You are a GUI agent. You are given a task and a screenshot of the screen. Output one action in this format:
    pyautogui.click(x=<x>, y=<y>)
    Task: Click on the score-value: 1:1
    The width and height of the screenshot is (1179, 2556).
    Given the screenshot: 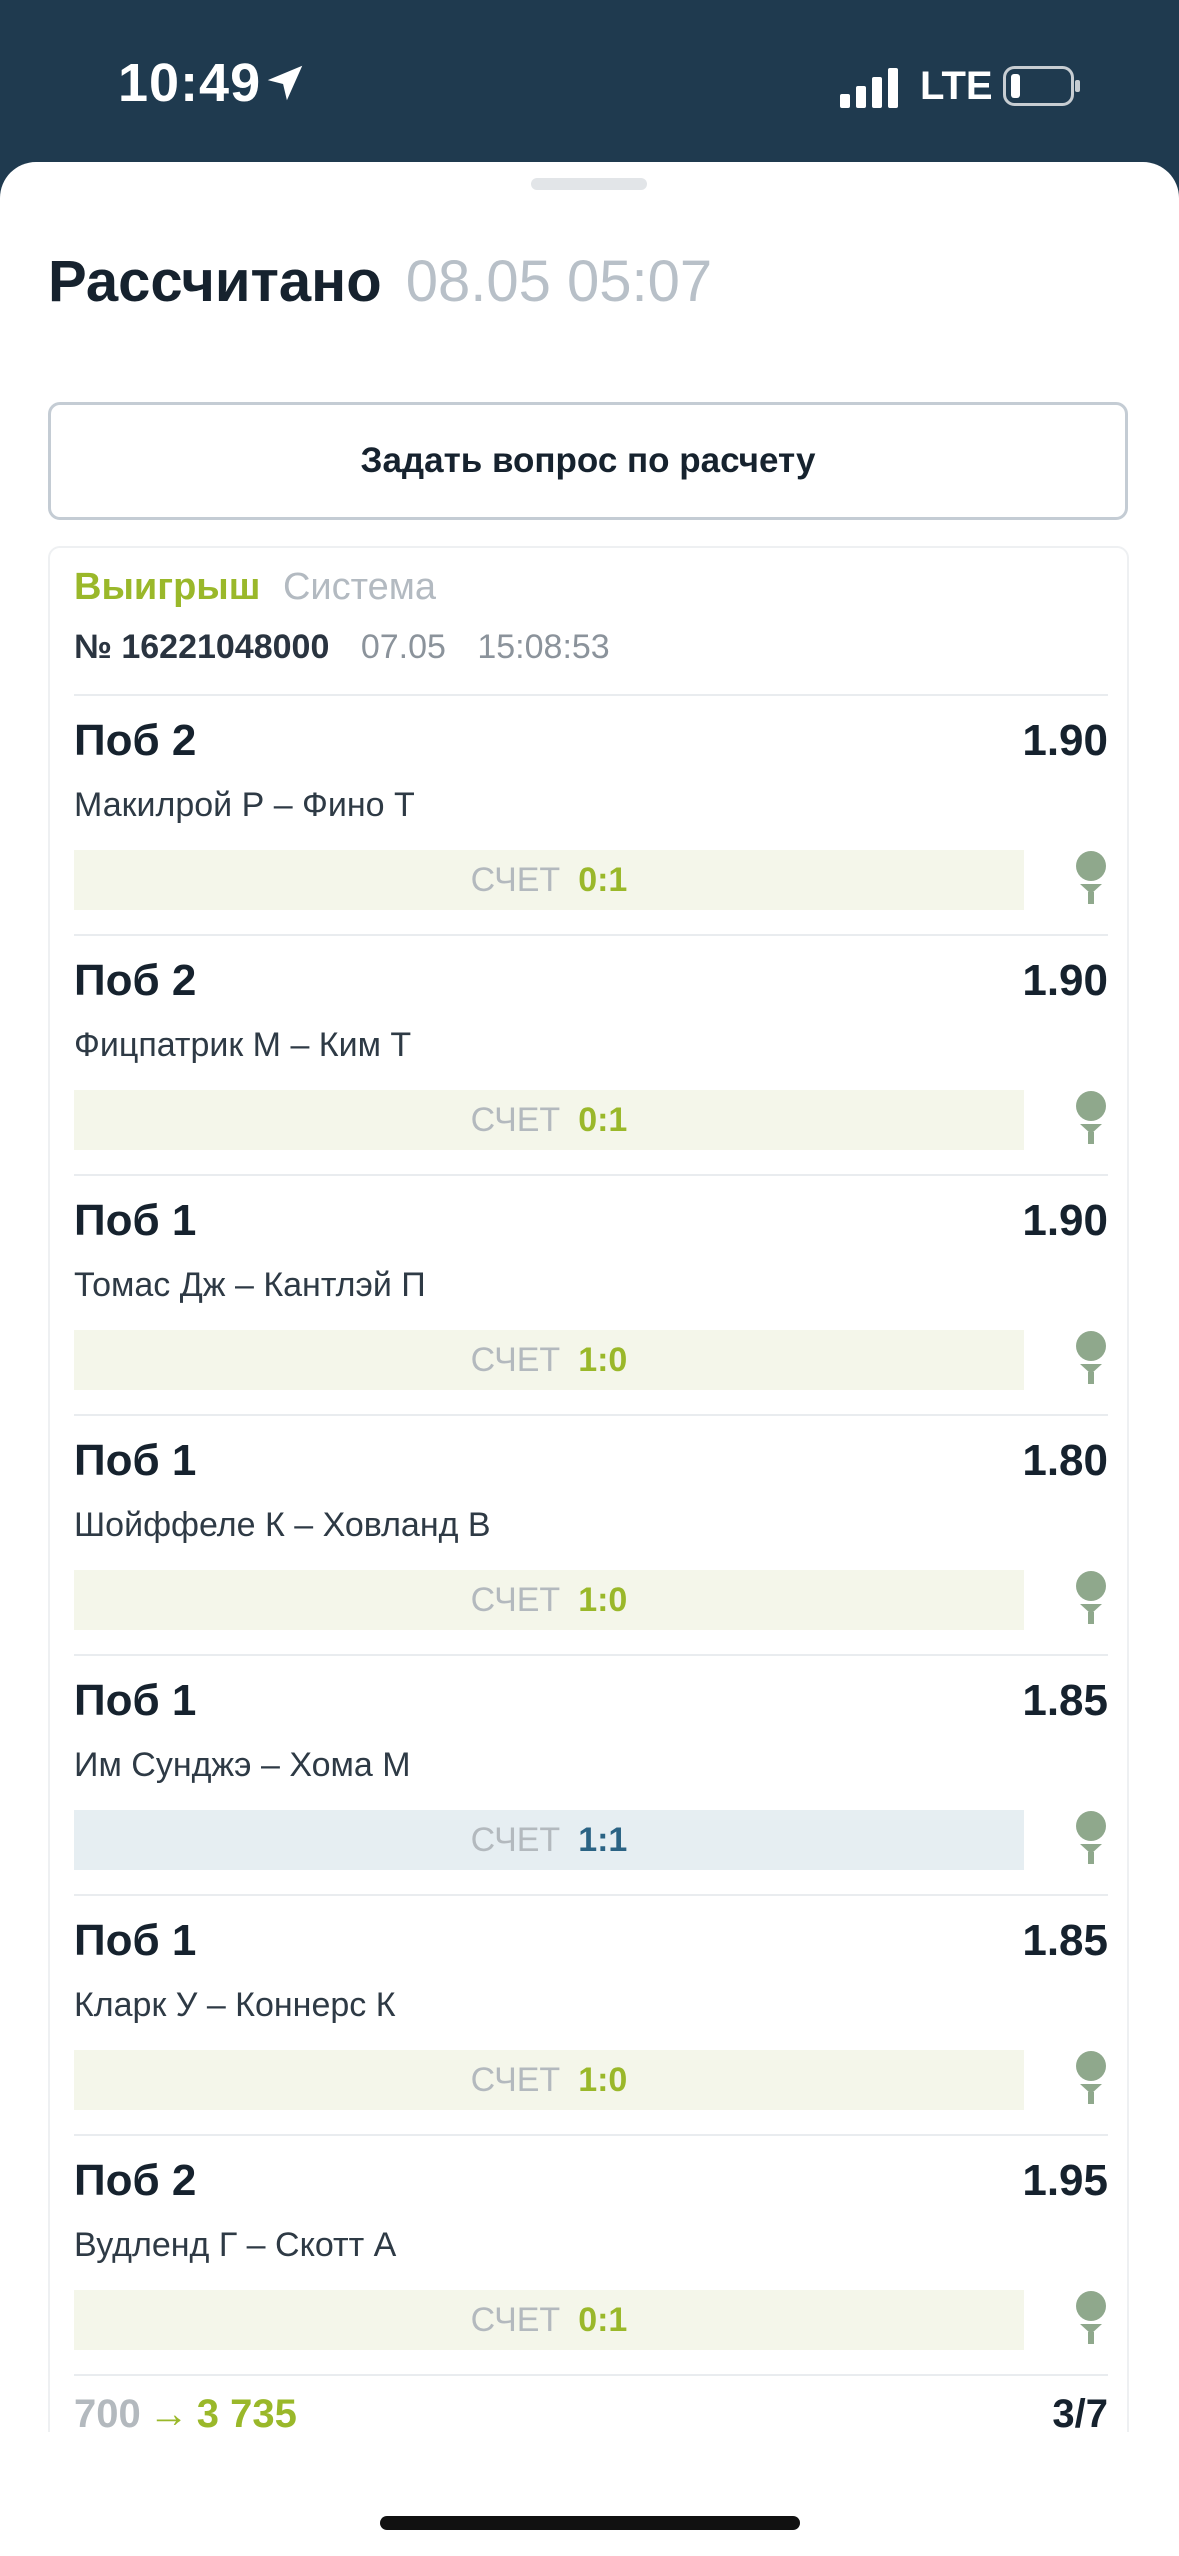 What is the action you would take?
    pyautogui.click(x=603, y=1839)
    